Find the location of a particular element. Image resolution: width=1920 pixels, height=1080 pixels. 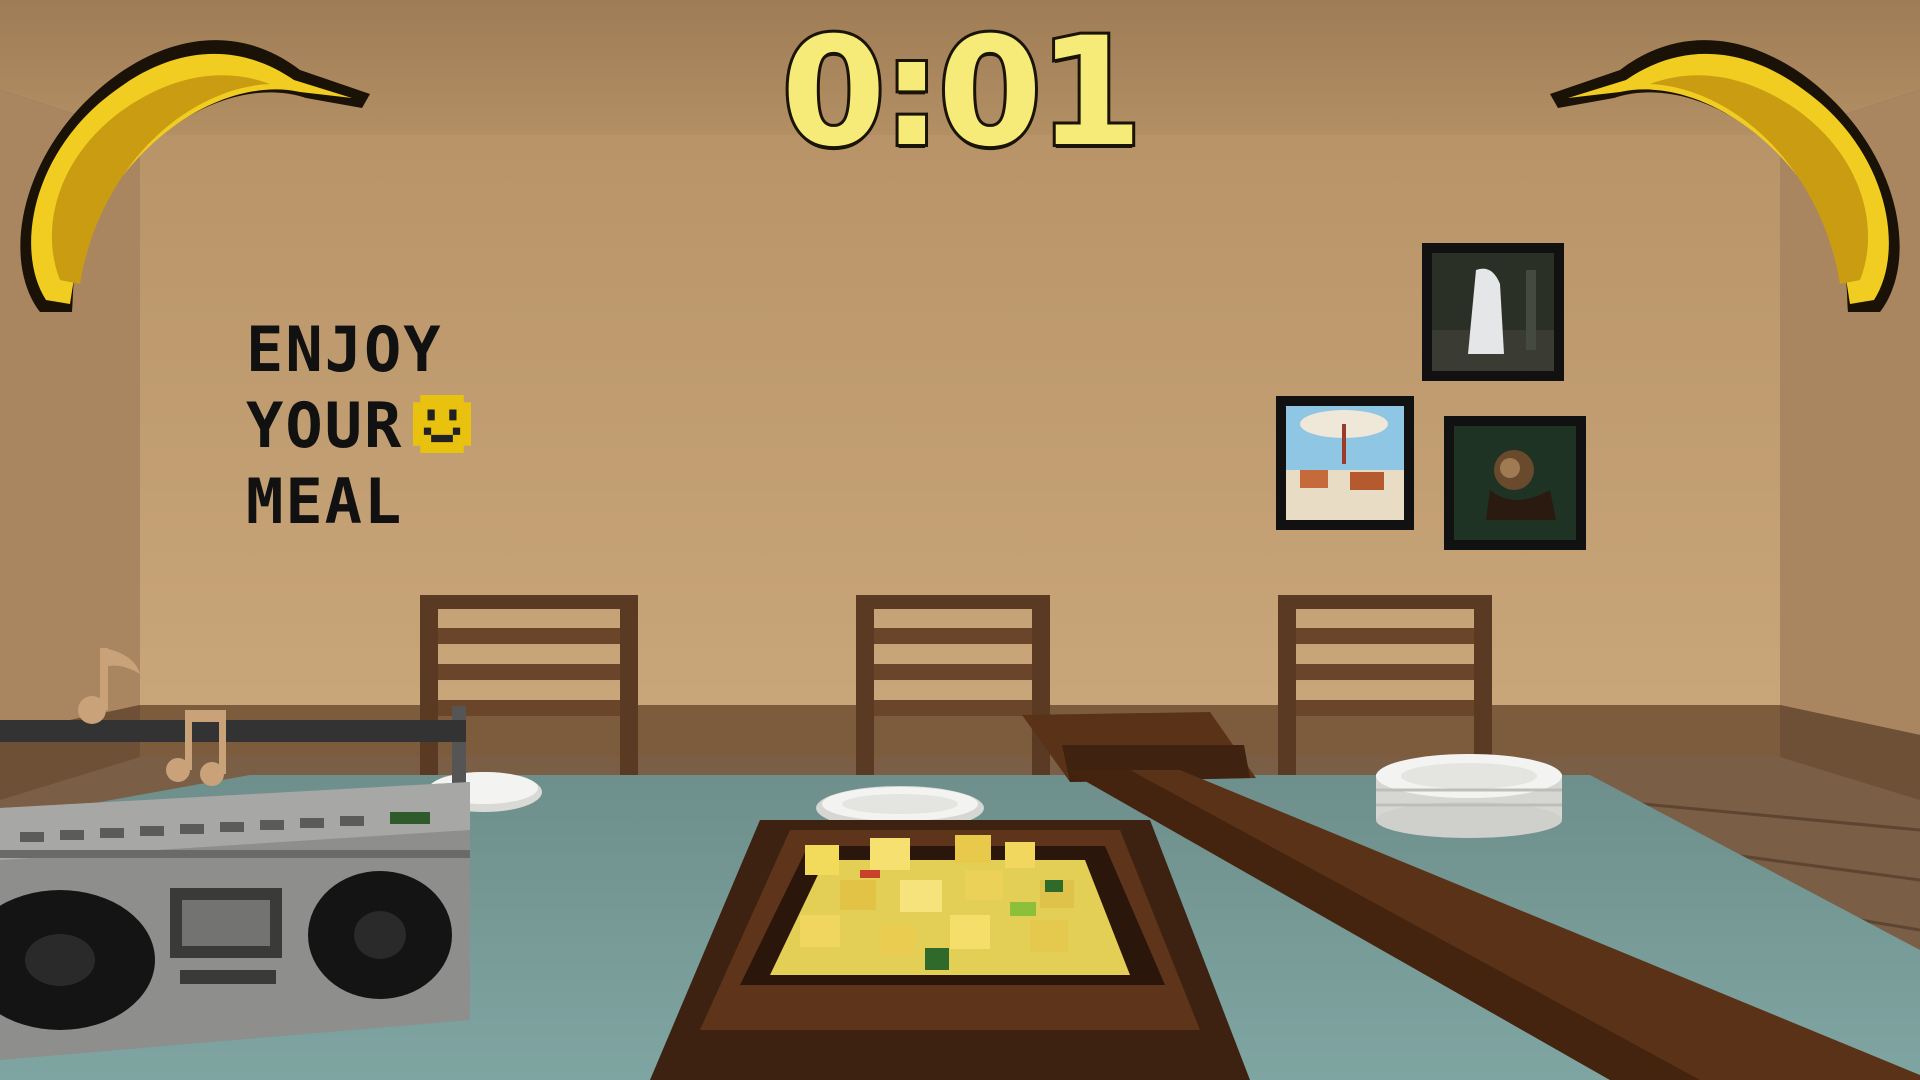

sign-line-2-wrap: YOUR is located at coordinates (359, 426).